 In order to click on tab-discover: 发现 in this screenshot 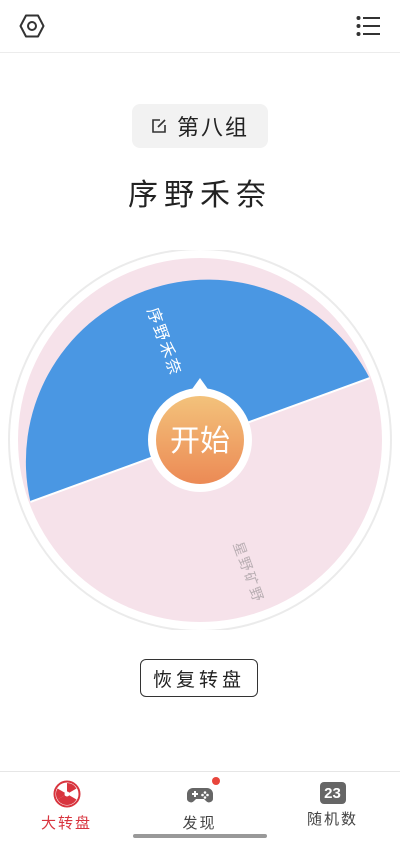, I will do `click(199, 806)`.